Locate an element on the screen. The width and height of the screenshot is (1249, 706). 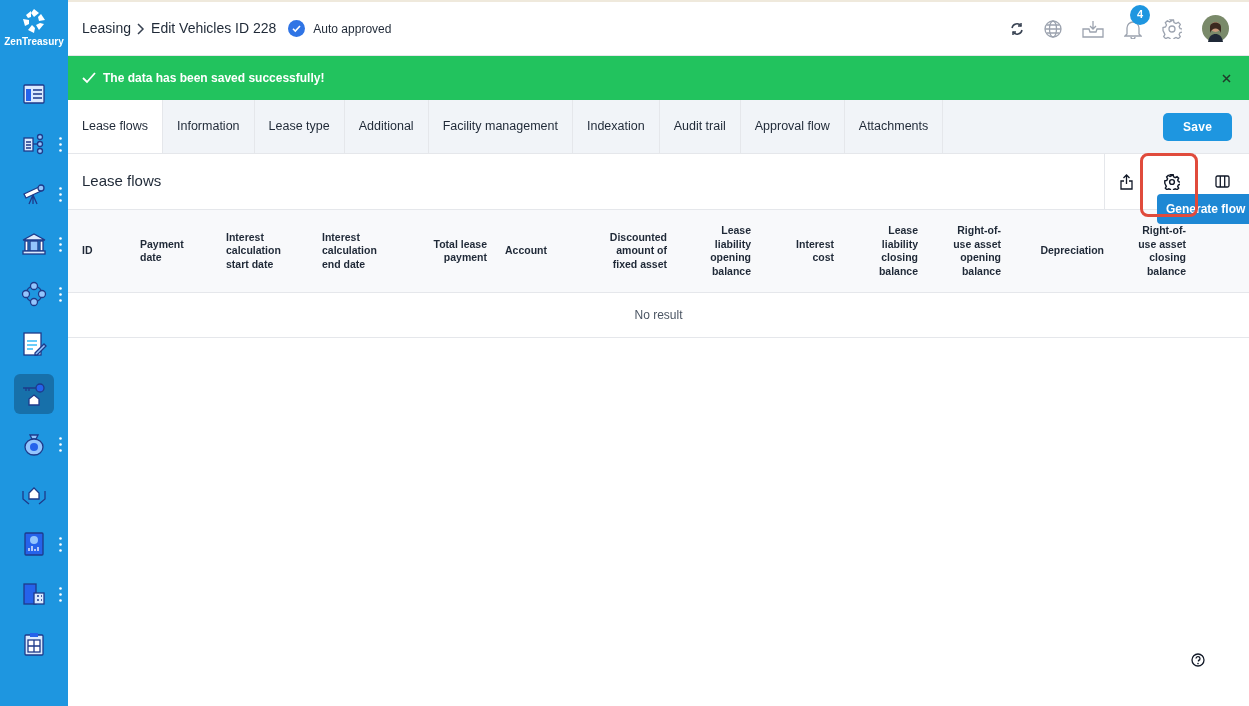
bank-icon is located at coordinates (34, 244).